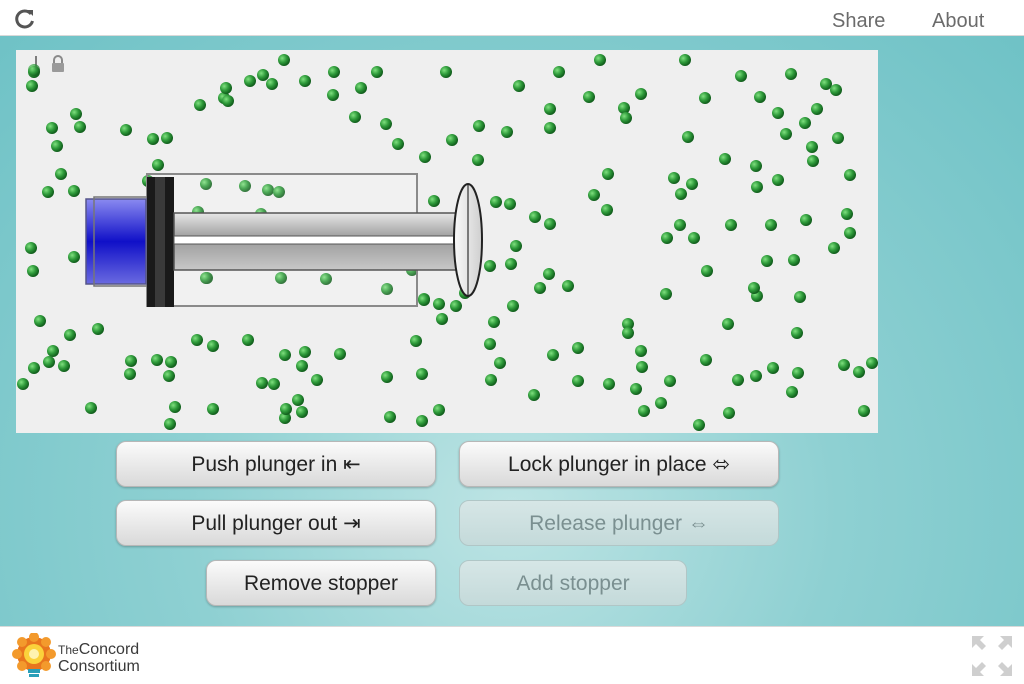 This screenshot has width=1024, height=684. What do you see at coordinates (619, 464) in the screenshot?
I see `lock-plunger-button: Lock plunger in place ⬄` at bounding box center [619, 464].